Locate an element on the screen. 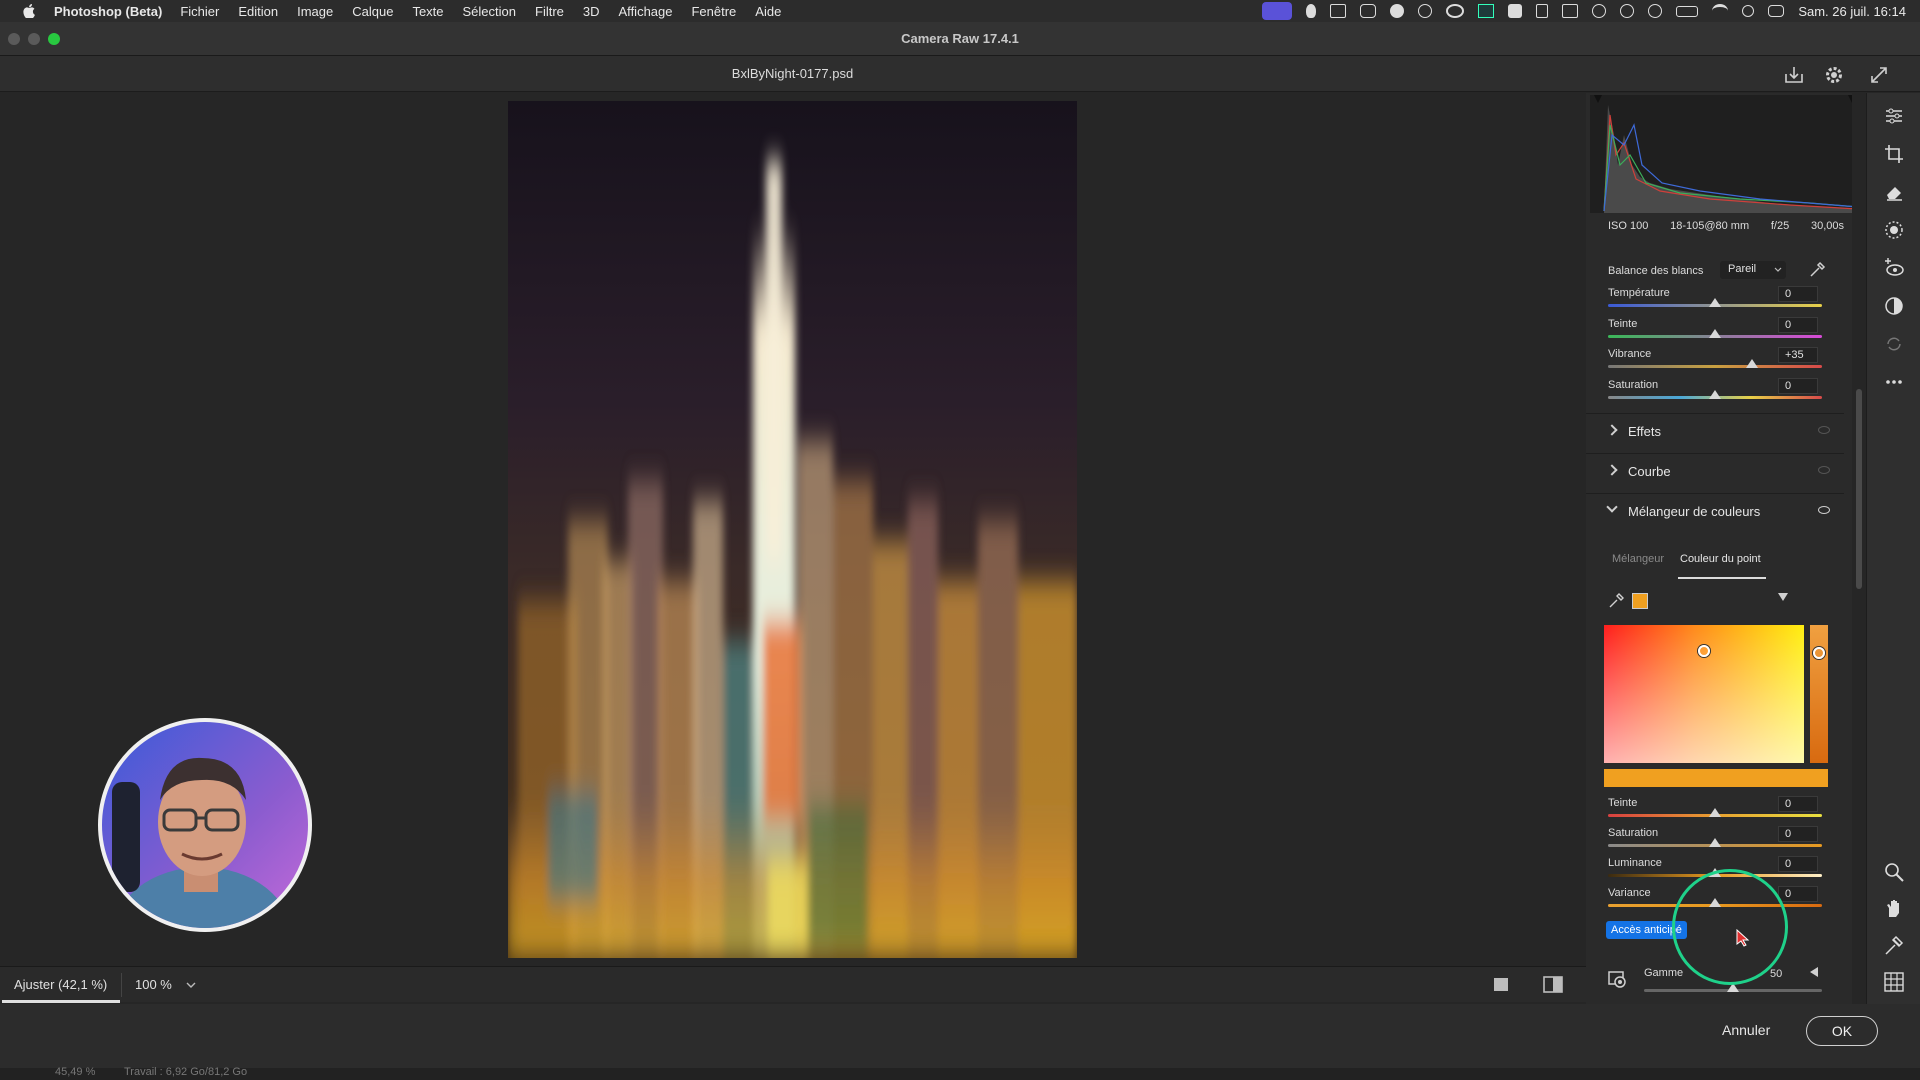  red-eye-icon is located at coordinates (1894, 268).